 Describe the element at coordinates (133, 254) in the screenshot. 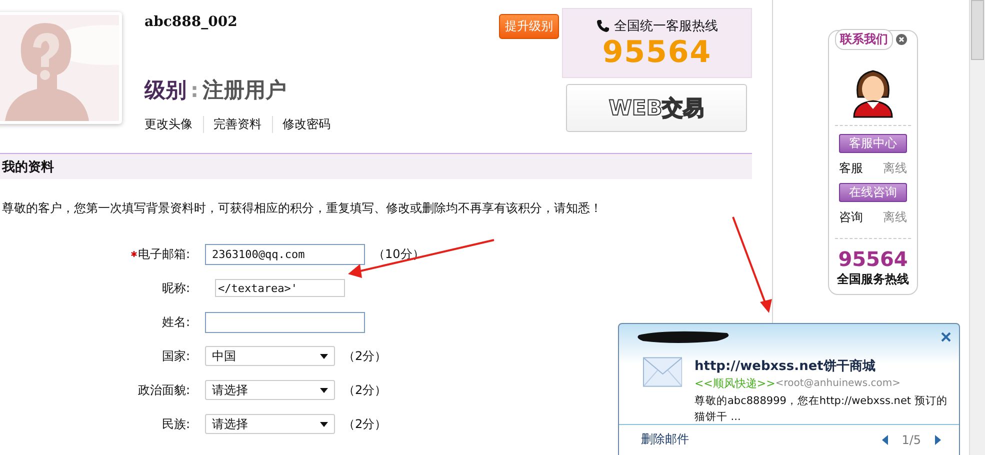

I see `required-mark-icon` at that location.